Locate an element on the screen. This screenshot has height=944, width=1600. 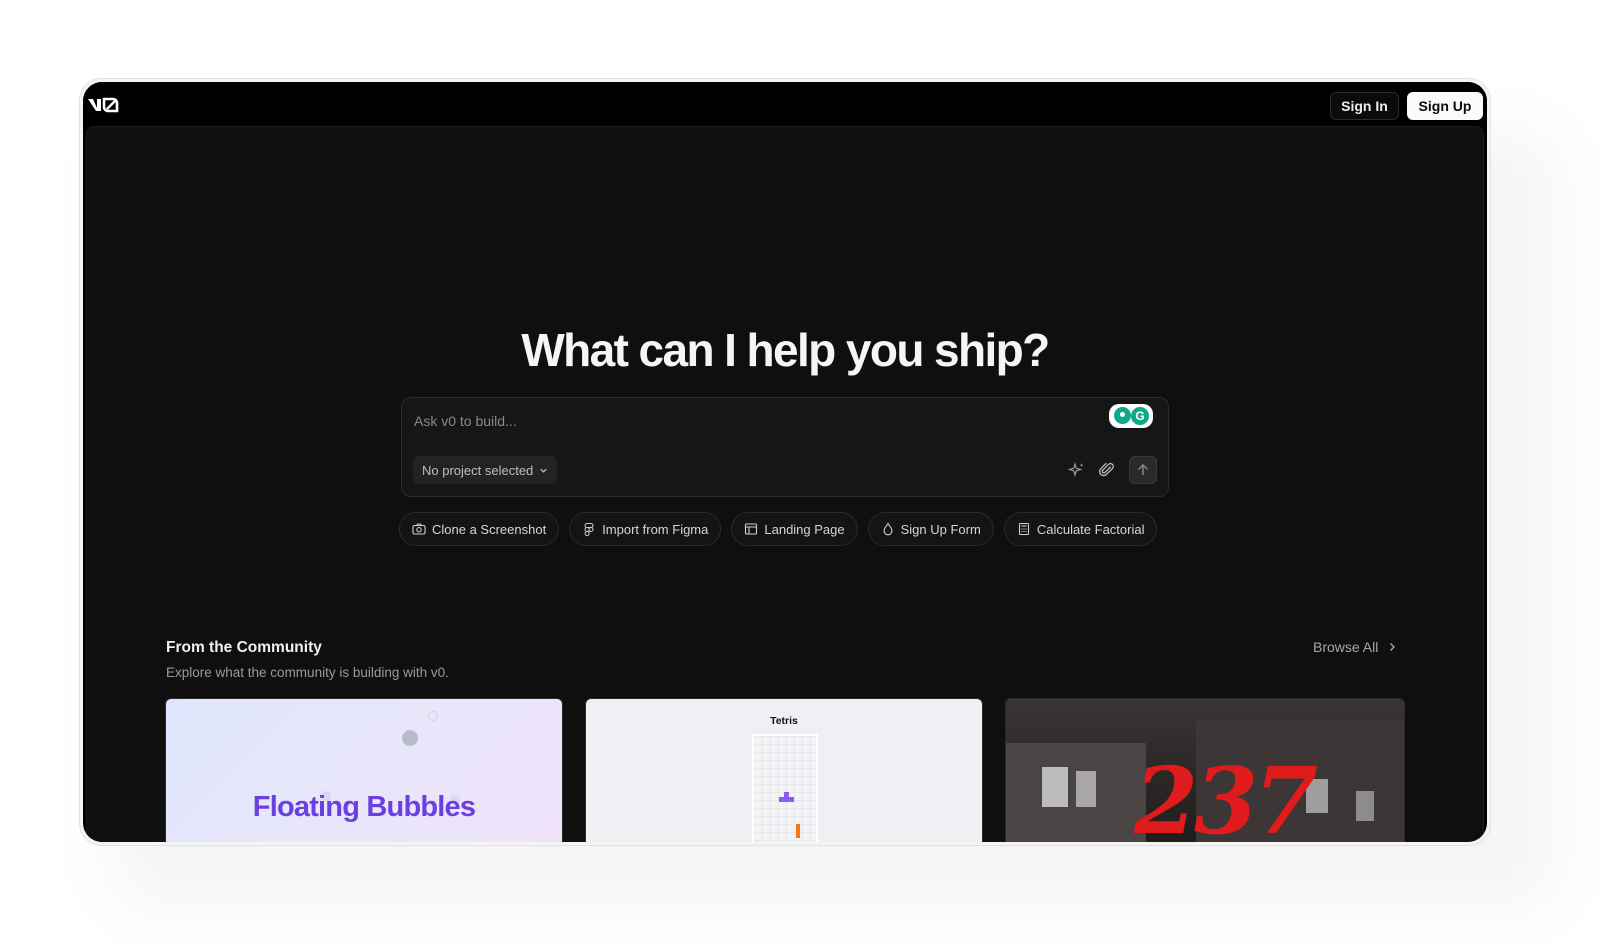
top-bar: Sign In Sign Up is located at coordinates (785, 104).